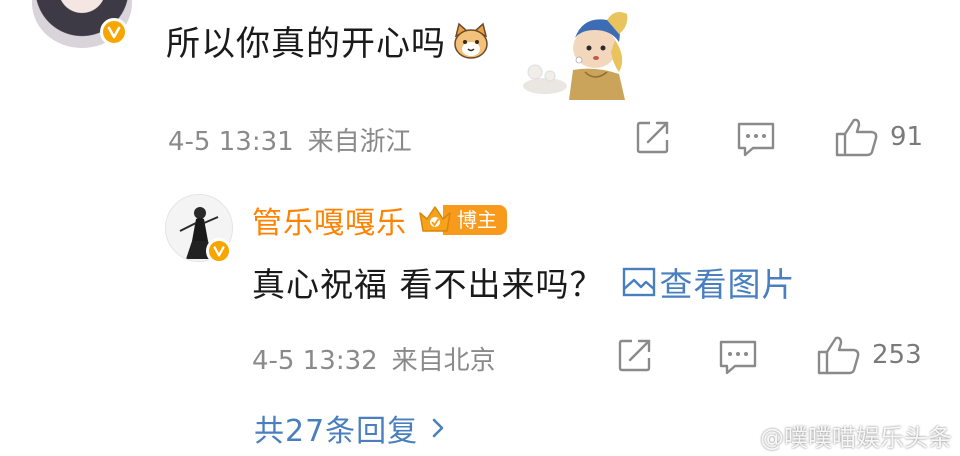 This screenshot has height=456, width=960. Describe the element at coordinates (462, 220) in the screenshot. I see `blogger-badge: 博主` at that location.